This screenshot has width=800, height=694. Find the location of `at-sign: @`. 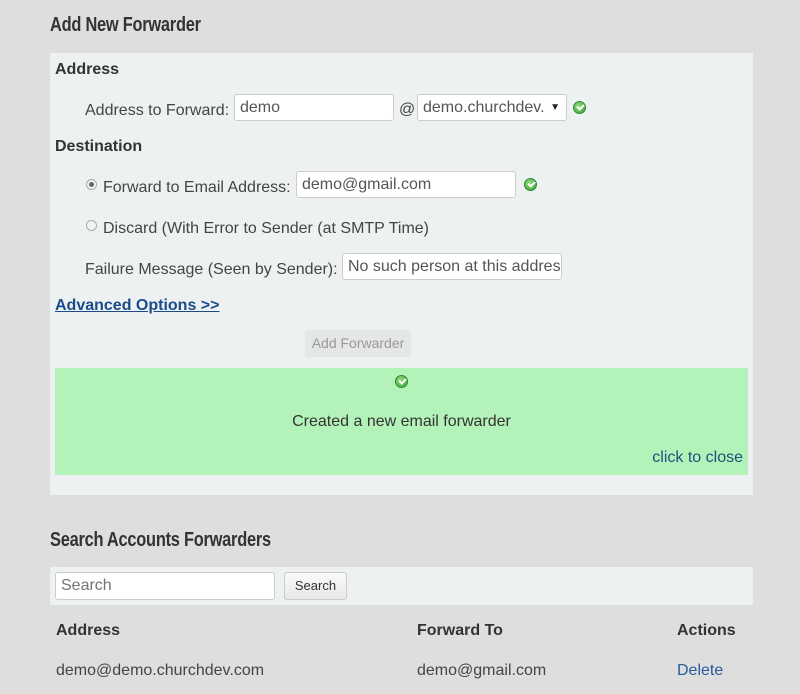

at-sign: @ is located at coordinates (407, 109).